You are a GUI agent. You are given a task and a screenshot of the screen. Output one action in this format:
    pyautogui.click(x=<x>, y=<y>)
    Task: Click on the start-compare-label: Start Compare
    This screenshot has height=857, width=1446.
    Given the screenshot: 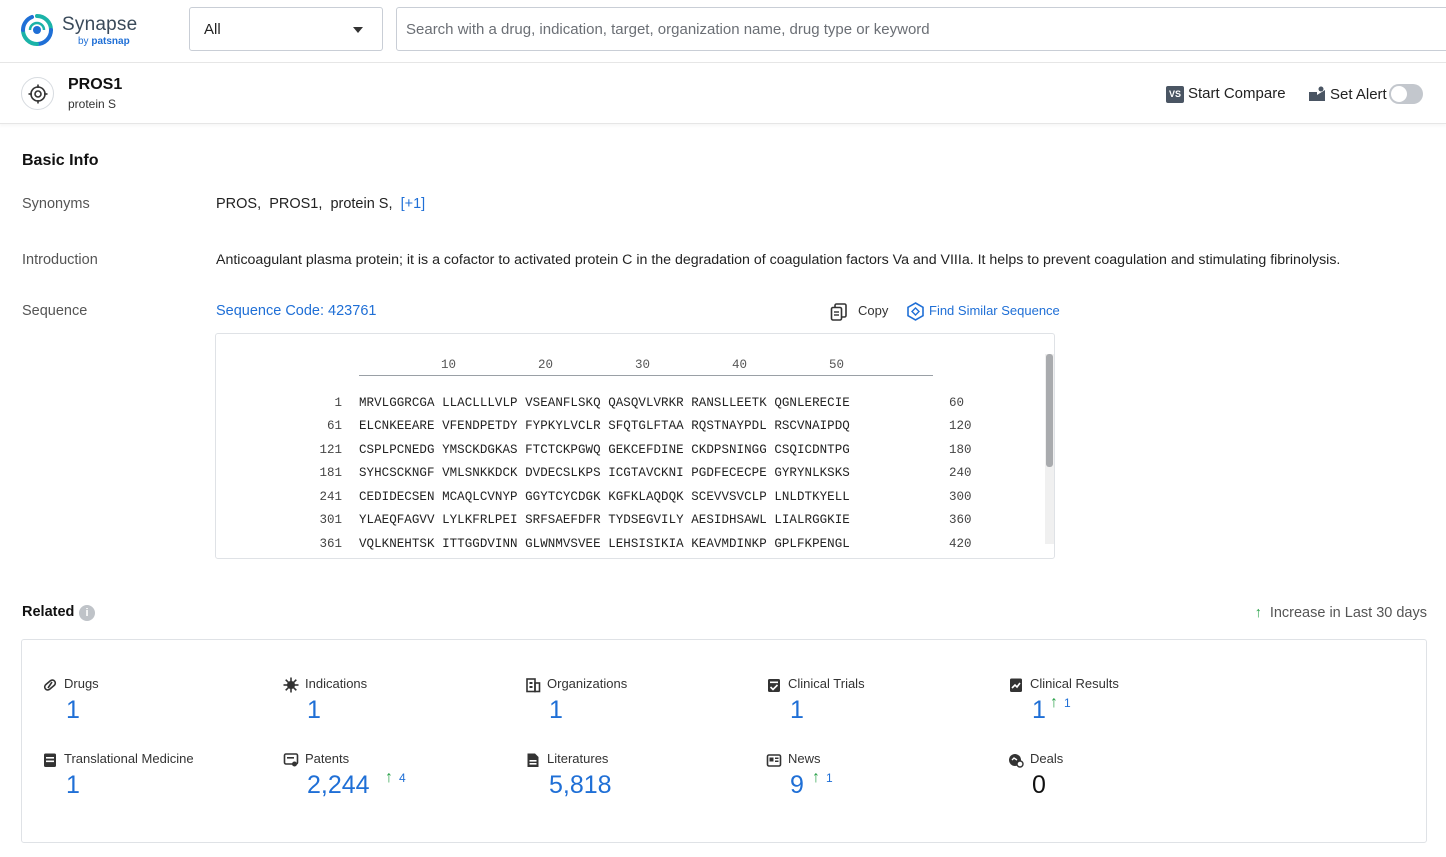 What is the action you would take?
    pyautogui.click(x=1237, y=93)
    